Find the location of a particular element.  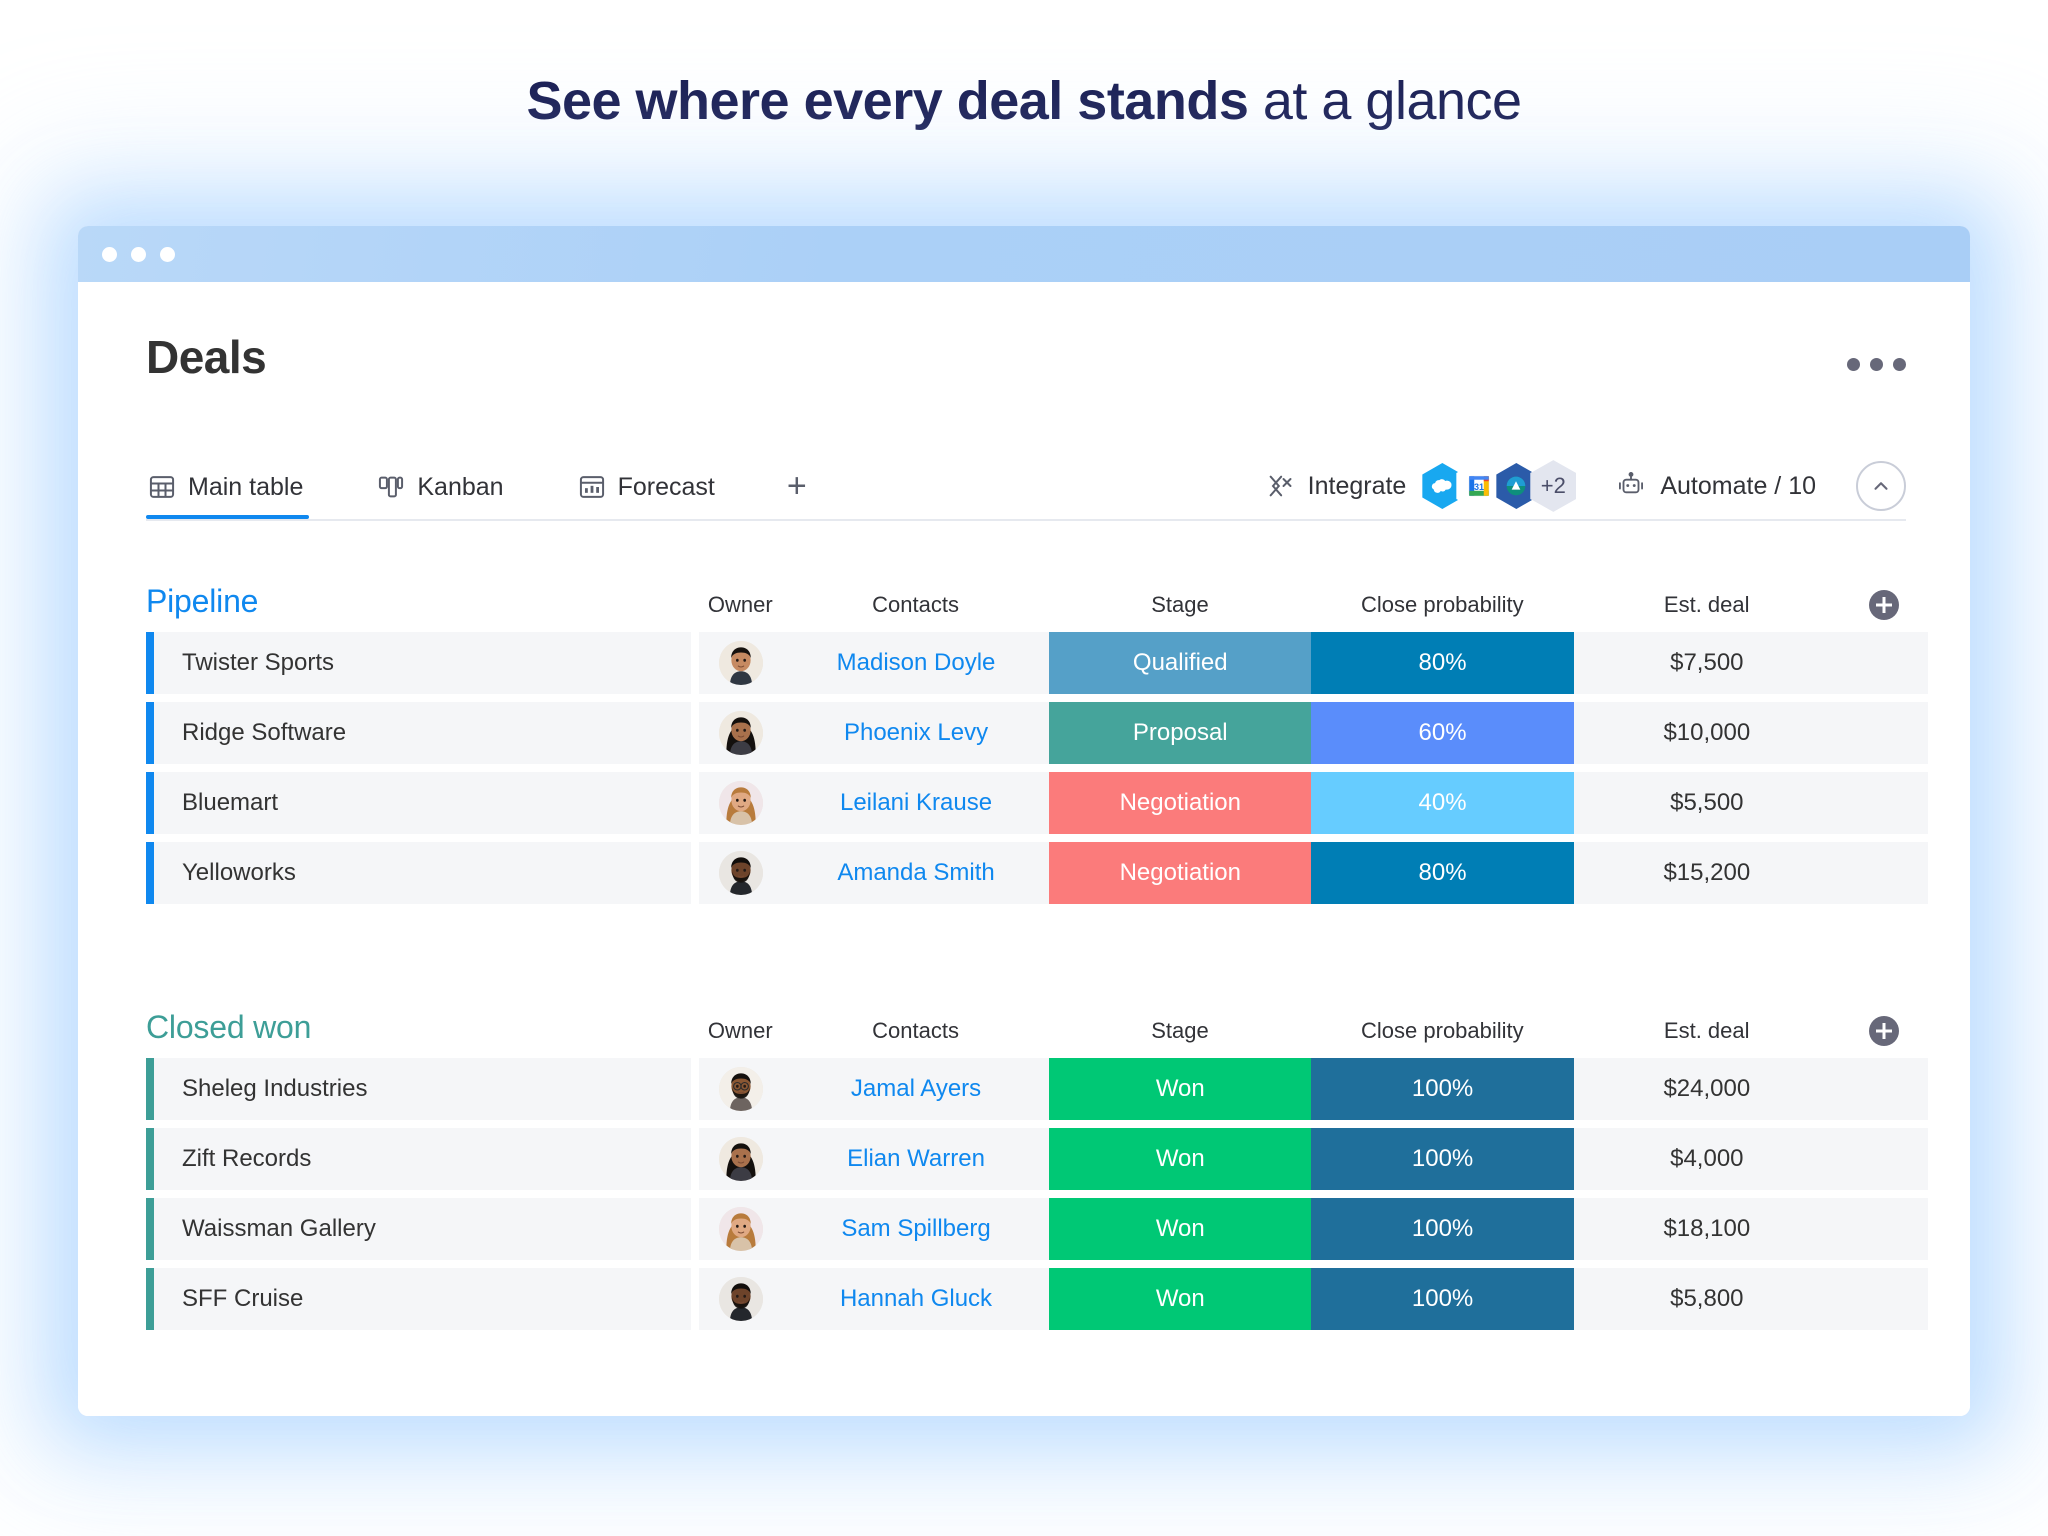

tab-label: Kanban is located at coordinates (460, 486).